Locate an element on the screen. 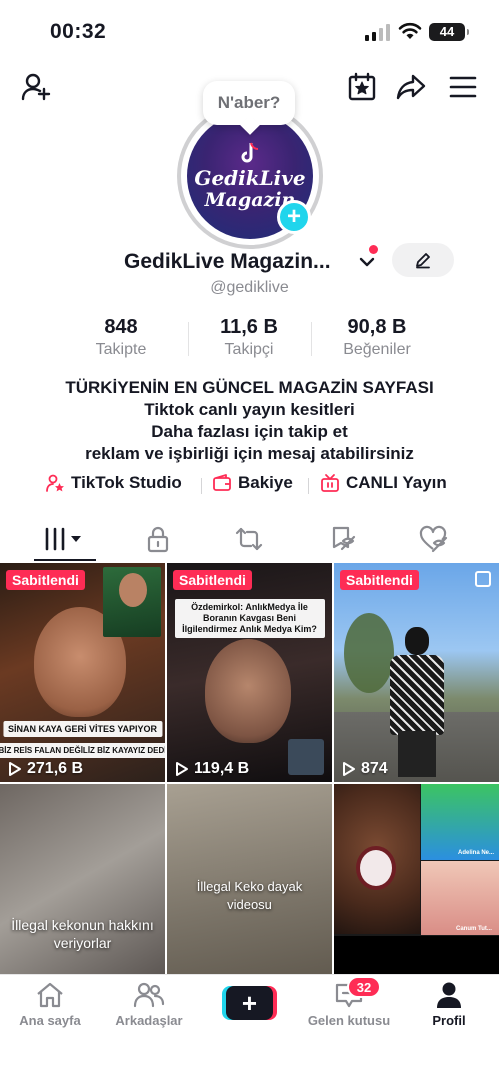 Image resolution: width=499 pixels, height=1080 pixels. view-count-value: 874 is located at coordinates (374, 768).